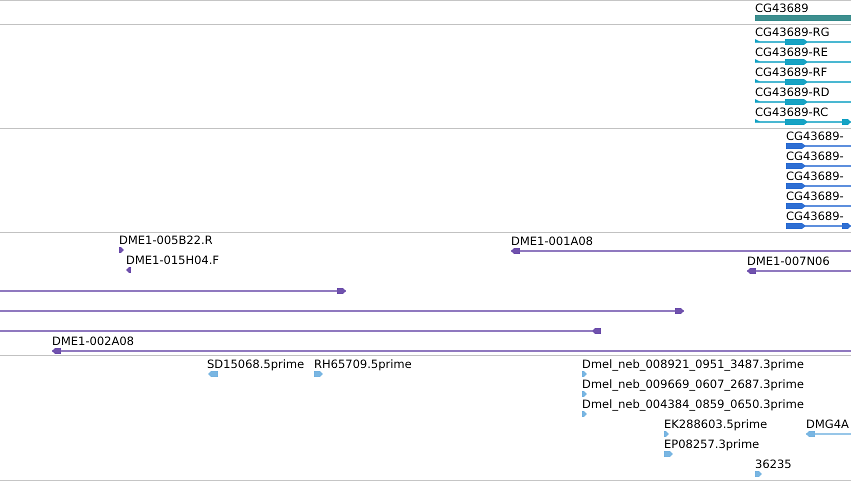 The width and height of the screenshot is (851, 481). Describe the element at coordinates (792, 32) in the screenshot. I see `feature-label: CG43689-RG` at that location.